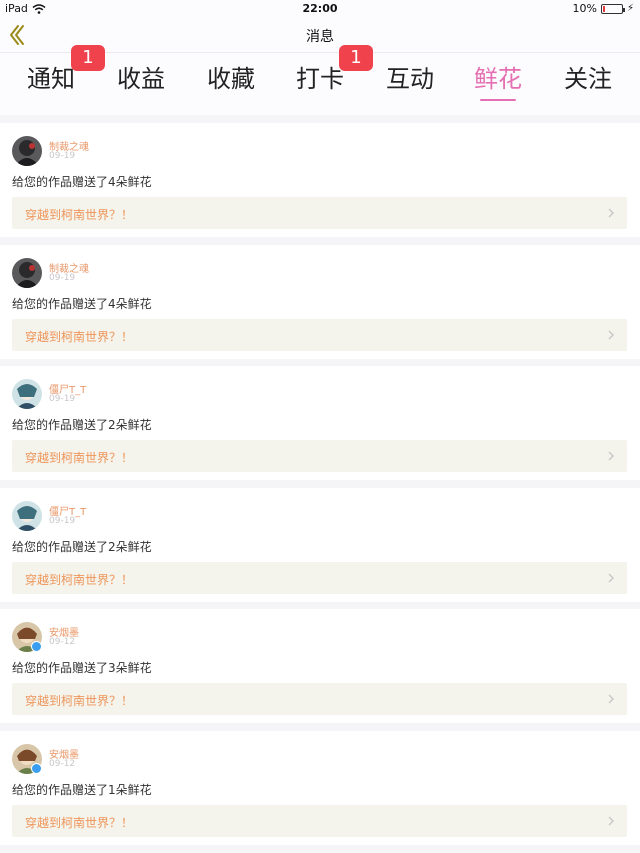 The height and width of the screenshot is (853, 640). What do you see at coordinates (320, 37) in the screenshot?
I see `page-title: 消息` at bounding box center [320, 37].